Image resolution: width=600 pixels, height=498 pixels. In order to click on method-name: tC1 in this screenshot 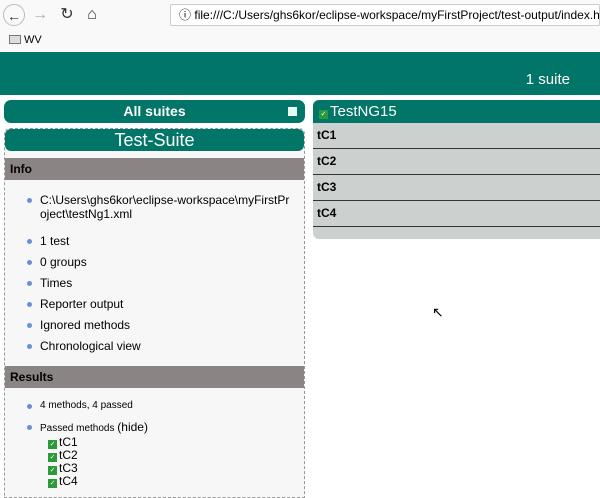, I will do `click(68, 442)`.